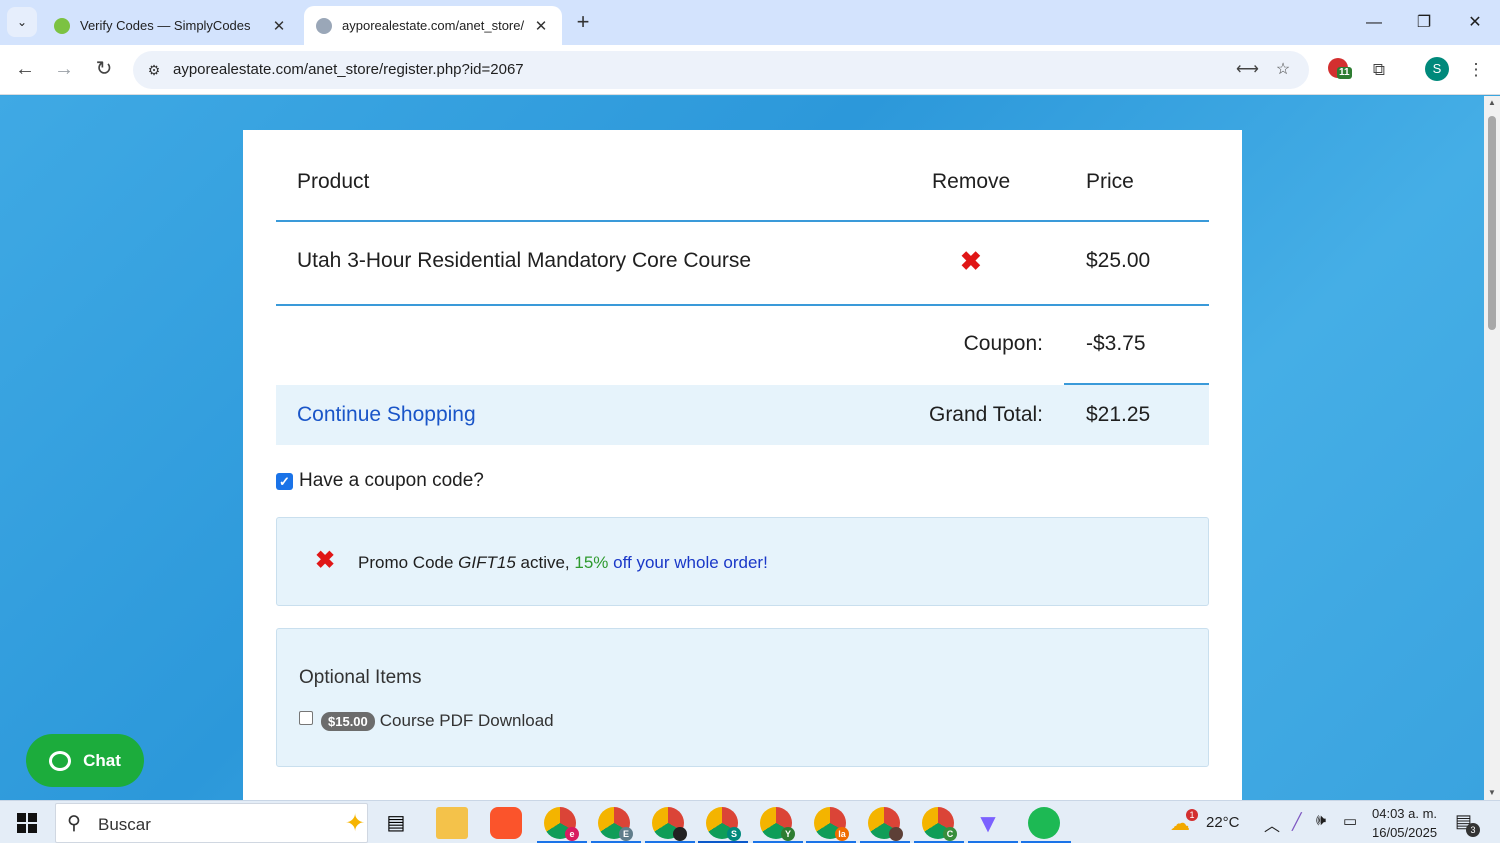 This screenshot has width=1500, height=843. Describe the element at coordinates (1492, 223) in the screenshot. I see `scroll-thumb` at that location.